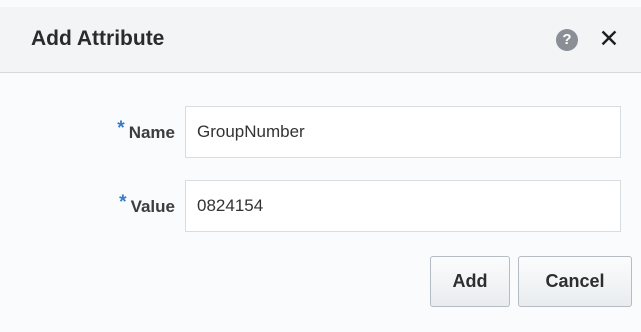  Describe the element at coordinates (98, 38) in the screenshot. I see `dialog-title: Add Attribute` at that location.